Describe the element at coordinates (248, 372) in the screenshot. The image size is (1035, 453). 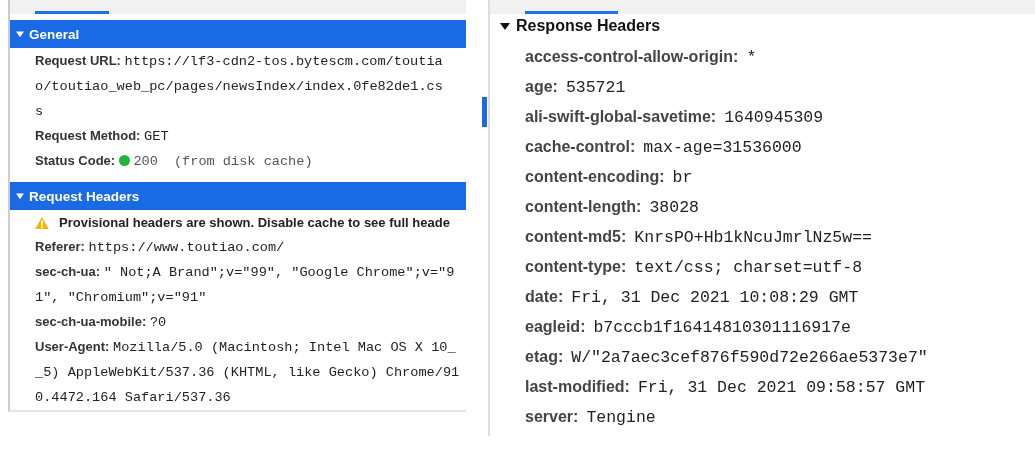
I see `header-entry: User-Agent: Mozilla/5.0 (Macintosh; Intel Mac OS X 10_ _5) AppleWebKit/537.36 (KHTML, like Gecko) Chrome/91 0.4472.164 Safari/537.36` at that location.